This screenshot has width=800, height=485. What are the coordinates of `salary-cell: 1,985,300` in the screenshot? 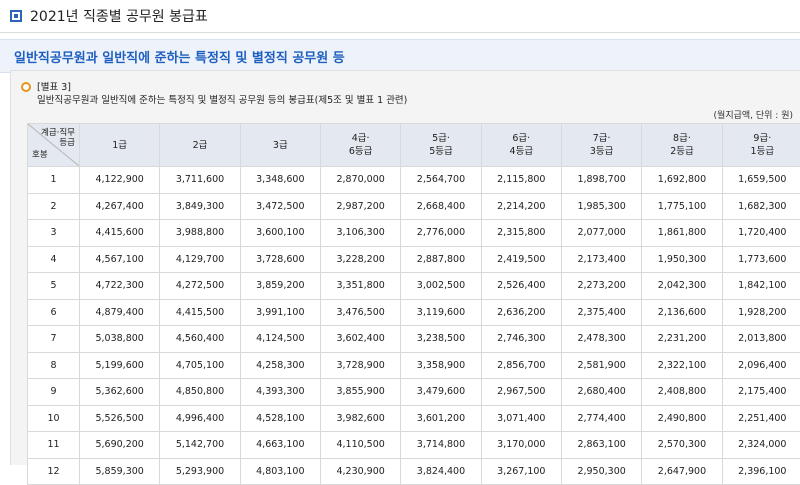 It's located at (601, 206).